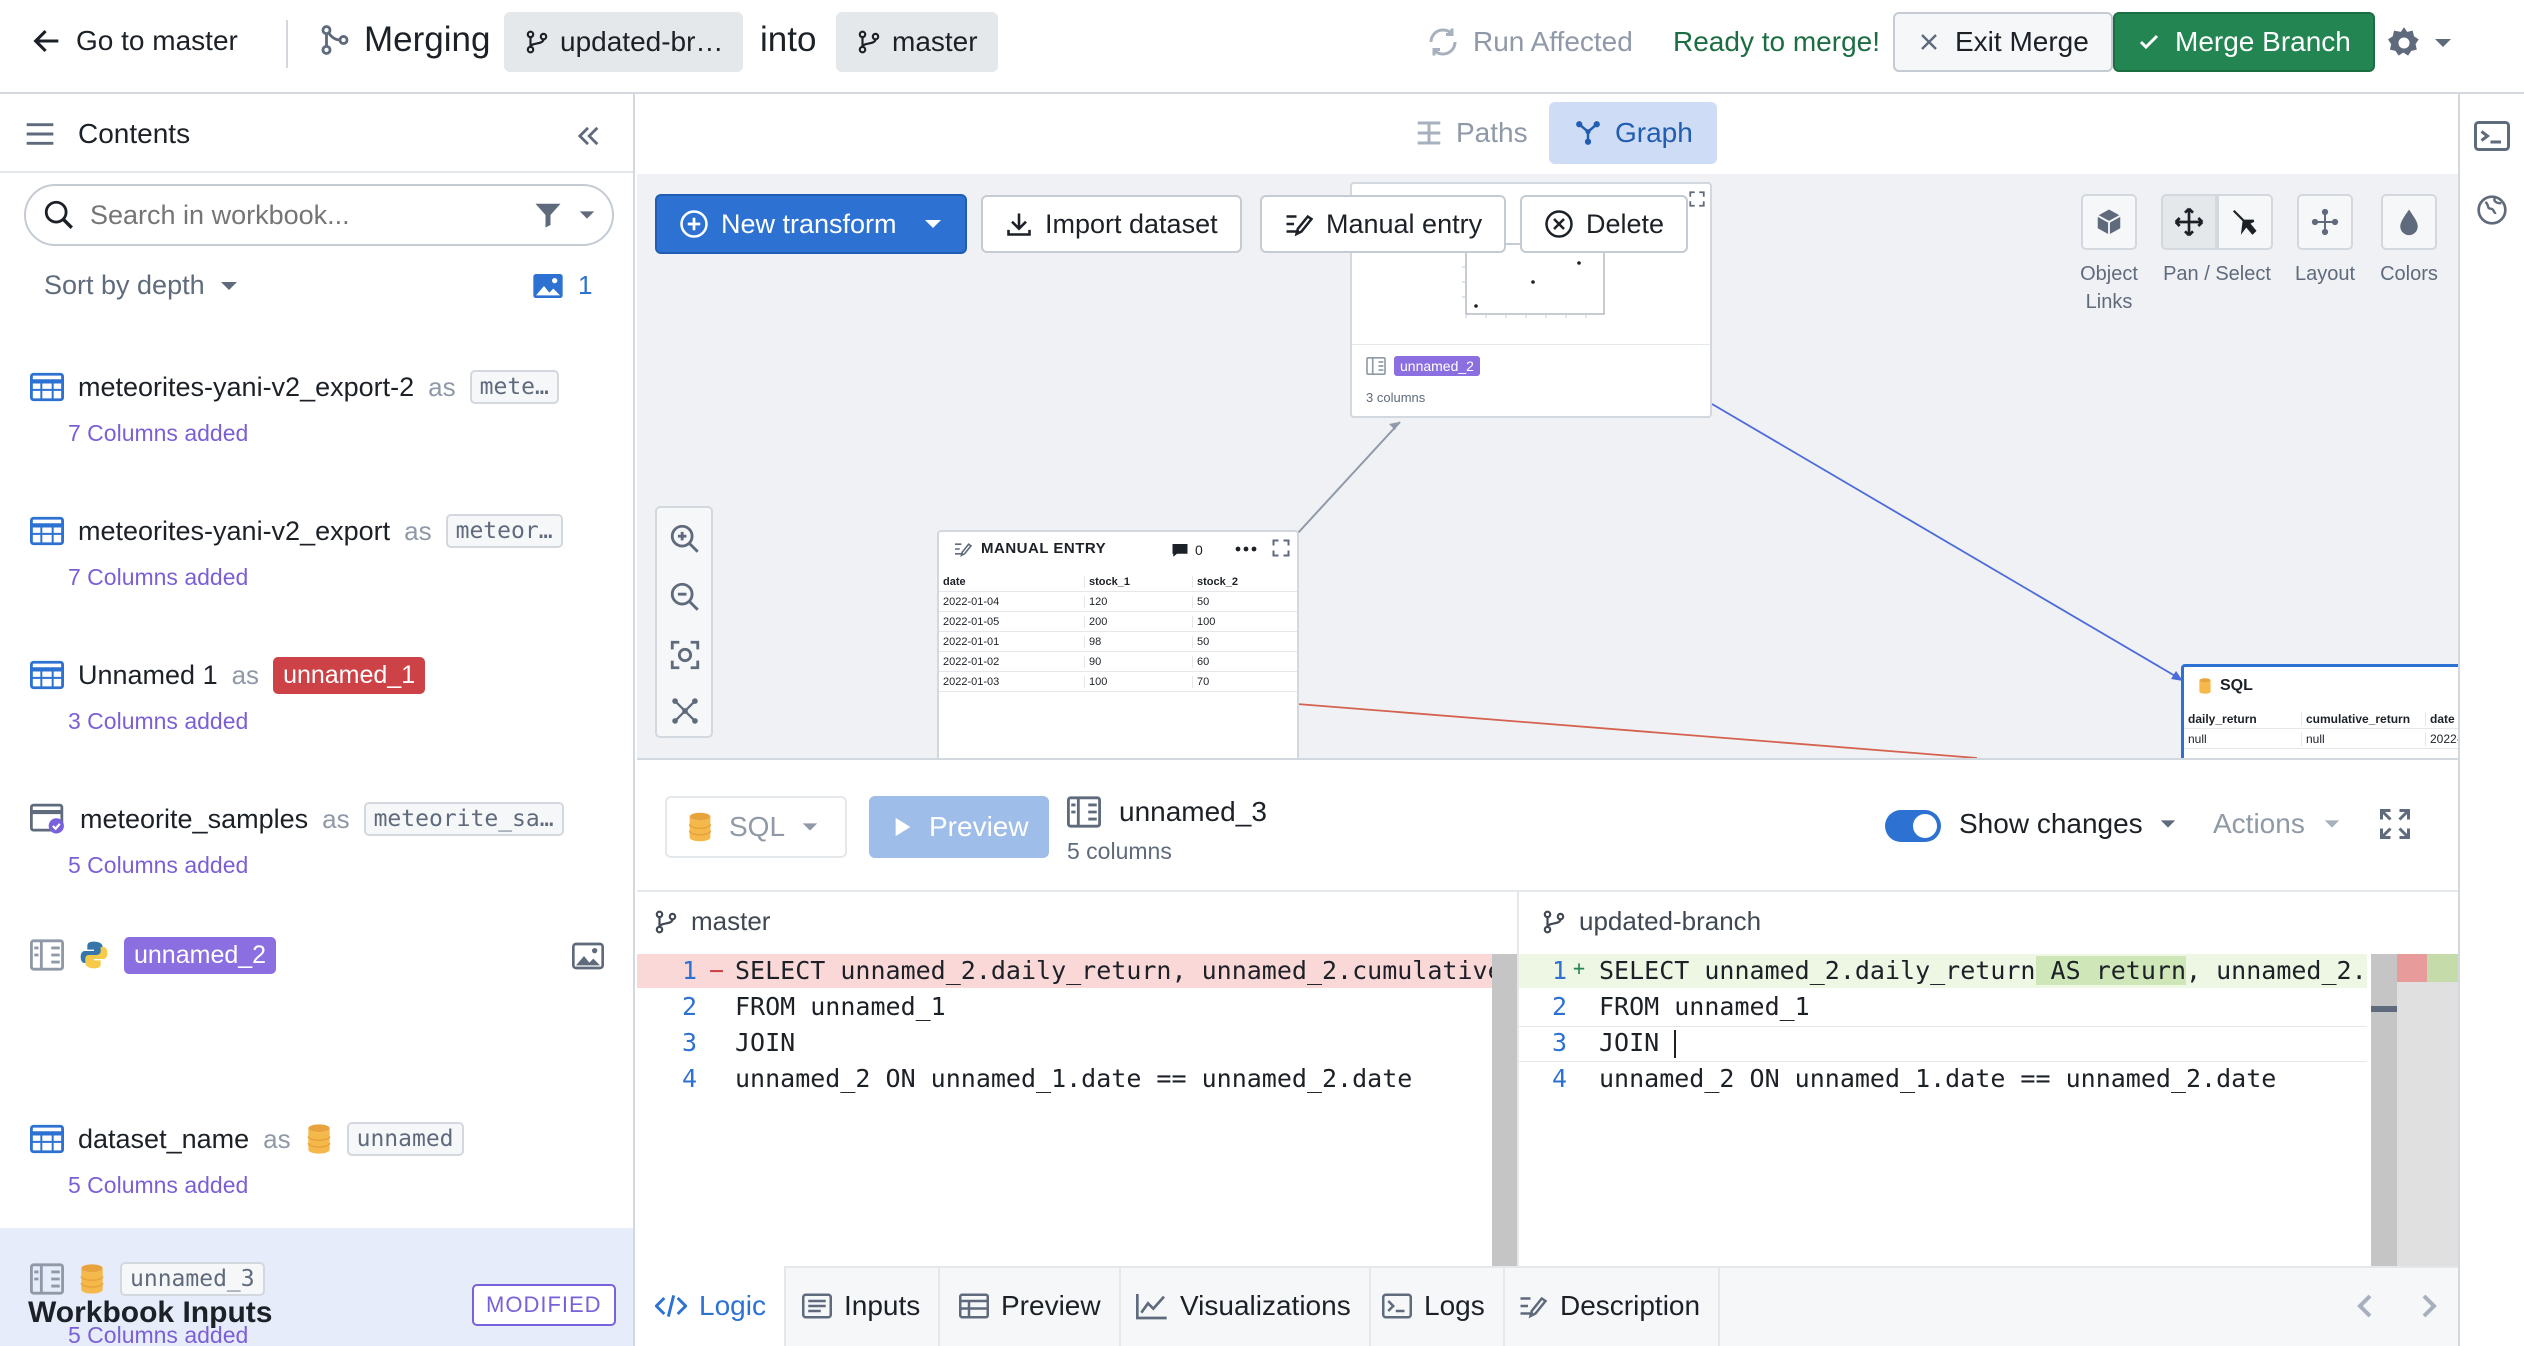 Image resolution: width=2524 pixels, height=1346 pixels. I want to click on auto-layout-icon, so click(685, 711).